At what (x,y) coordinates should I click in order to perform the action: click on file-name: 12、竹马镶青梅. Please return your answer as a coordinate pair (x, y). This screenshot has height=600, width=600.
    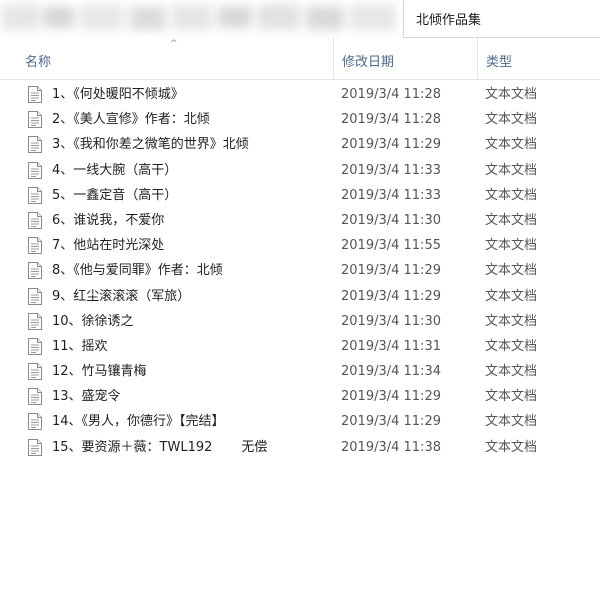
    Looking at the image, I should click on (99, 372).